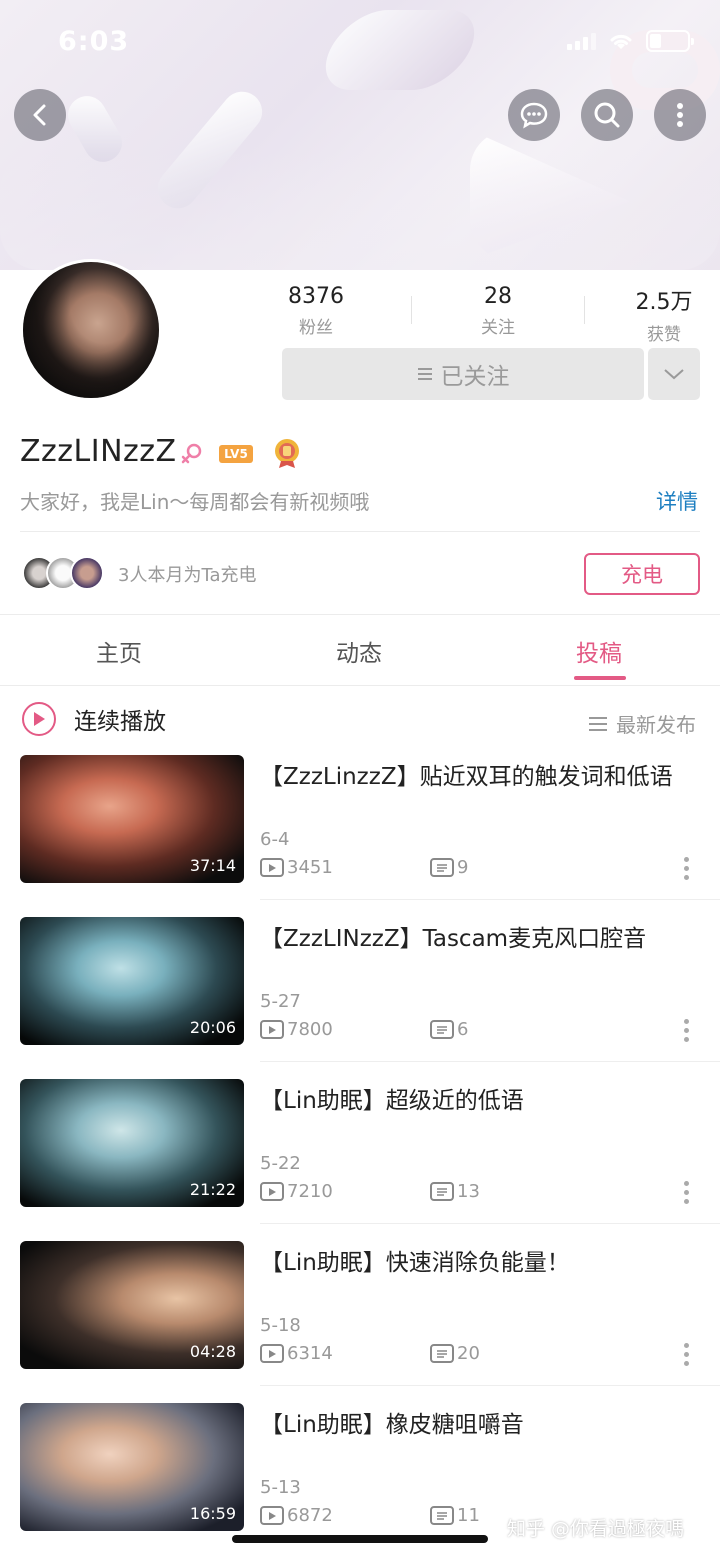  Describe the element at coordinates (280, 1325) in the screenshot. I see `video-date: 5-18` at that location.